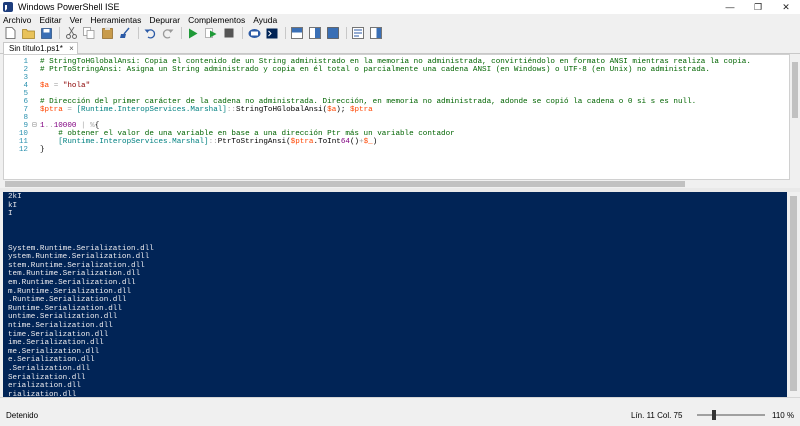 The width and height of the screenshot is (800, 426). What do you see at coordinates (216, 20) in the screenshot?
I see `menu-complementos: Complementos` at bounding box center [216, 20].